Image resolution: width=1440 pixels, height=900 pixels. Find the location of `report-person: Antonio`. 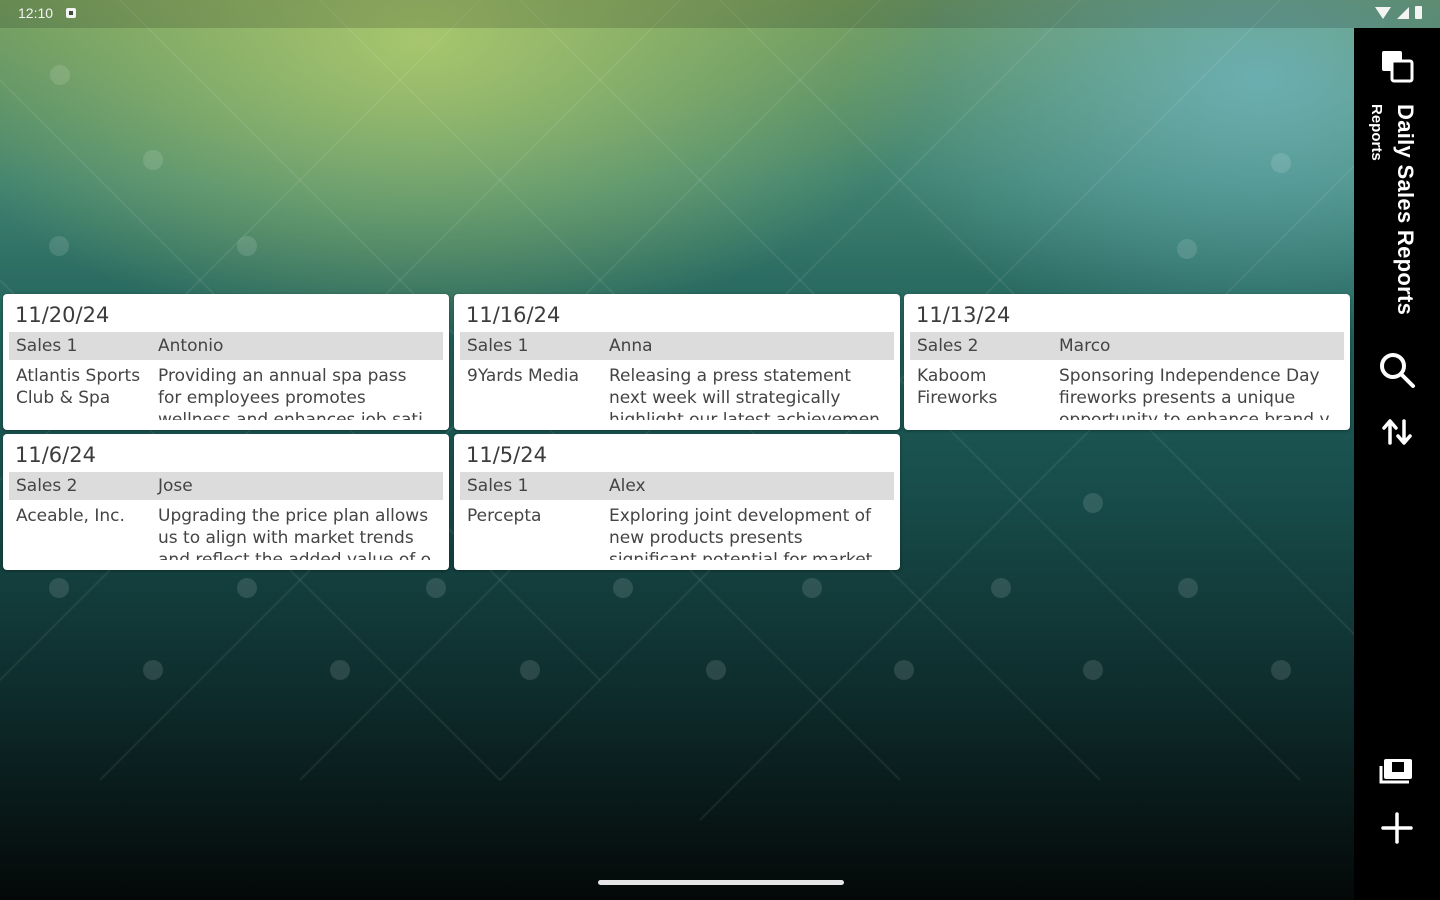

report-person: Antonio is located at coordinates (191, 346).